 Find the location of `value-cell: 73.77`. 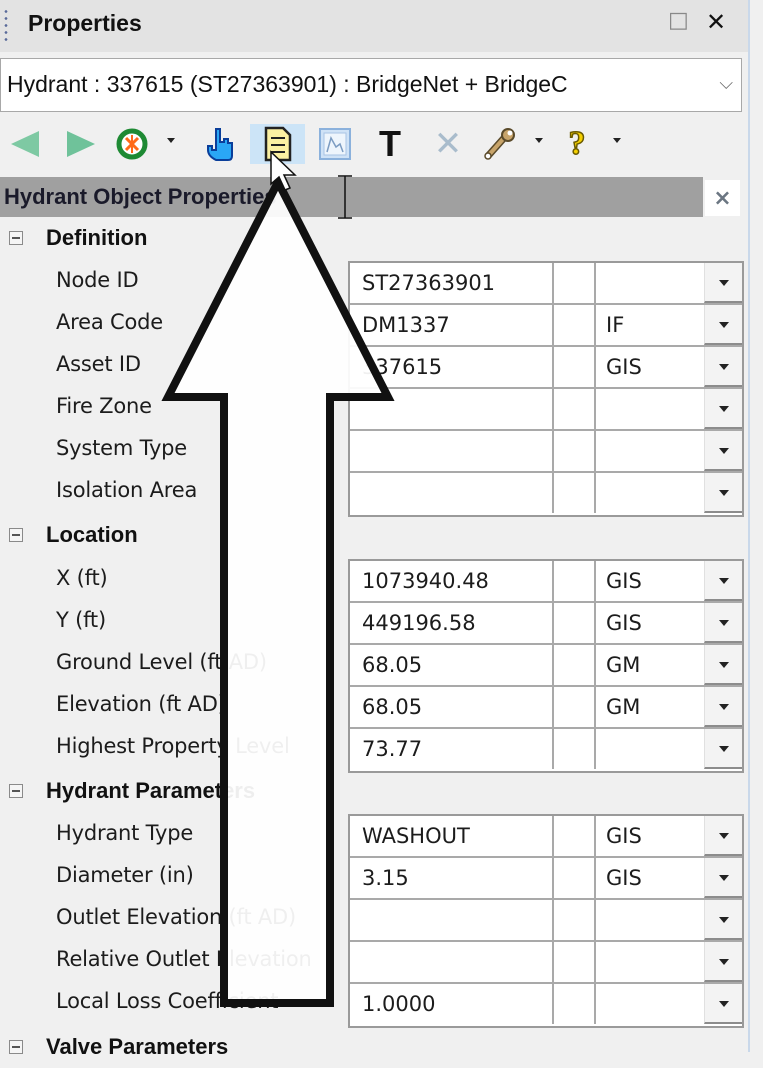

value-cell: 73.77 is located at coordinates (452, 749).